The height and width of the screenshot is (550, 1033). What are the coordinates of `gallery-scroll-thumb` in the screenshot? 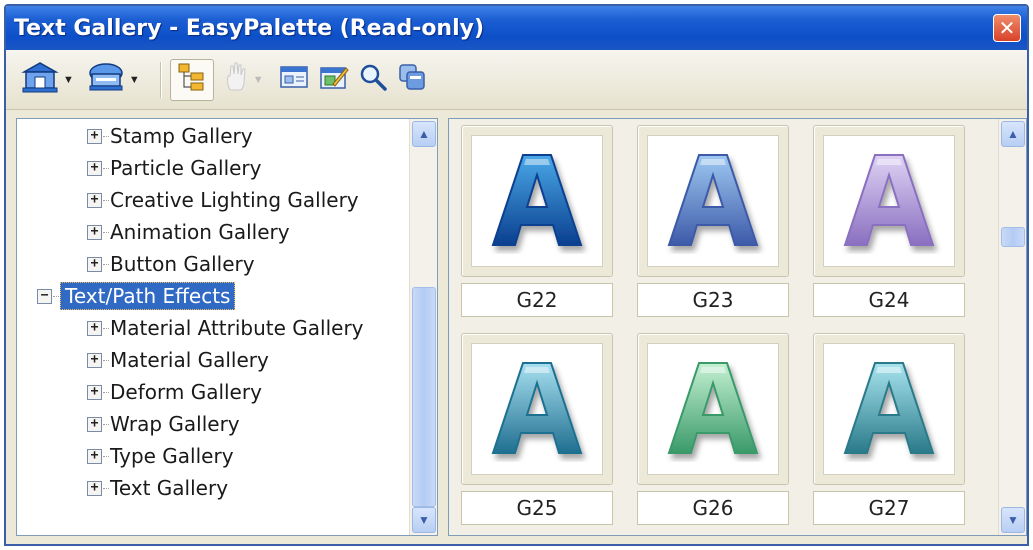 It's located at (1013, 237).